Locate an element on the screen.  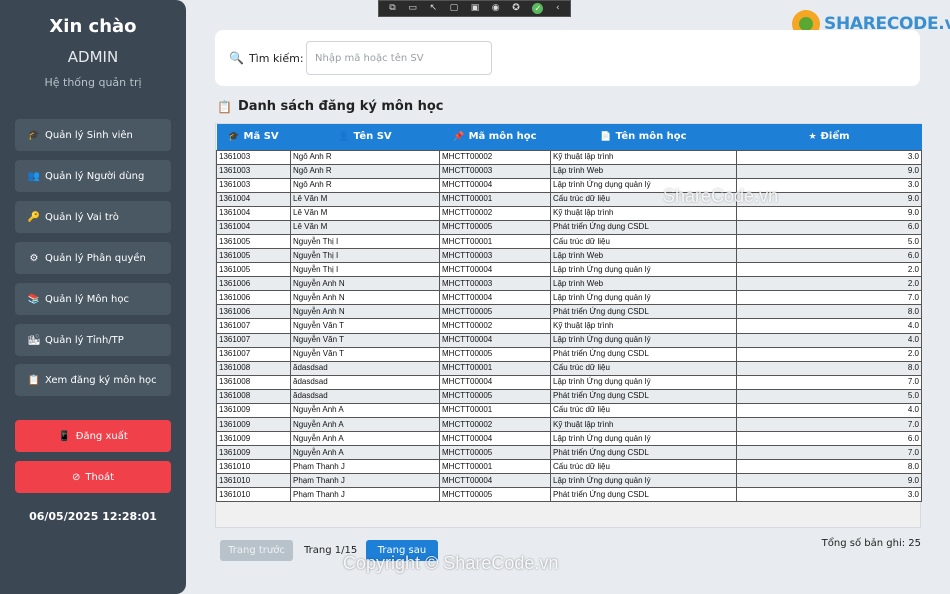
key-icon: 🔑 is located at coordinates (34, 217).